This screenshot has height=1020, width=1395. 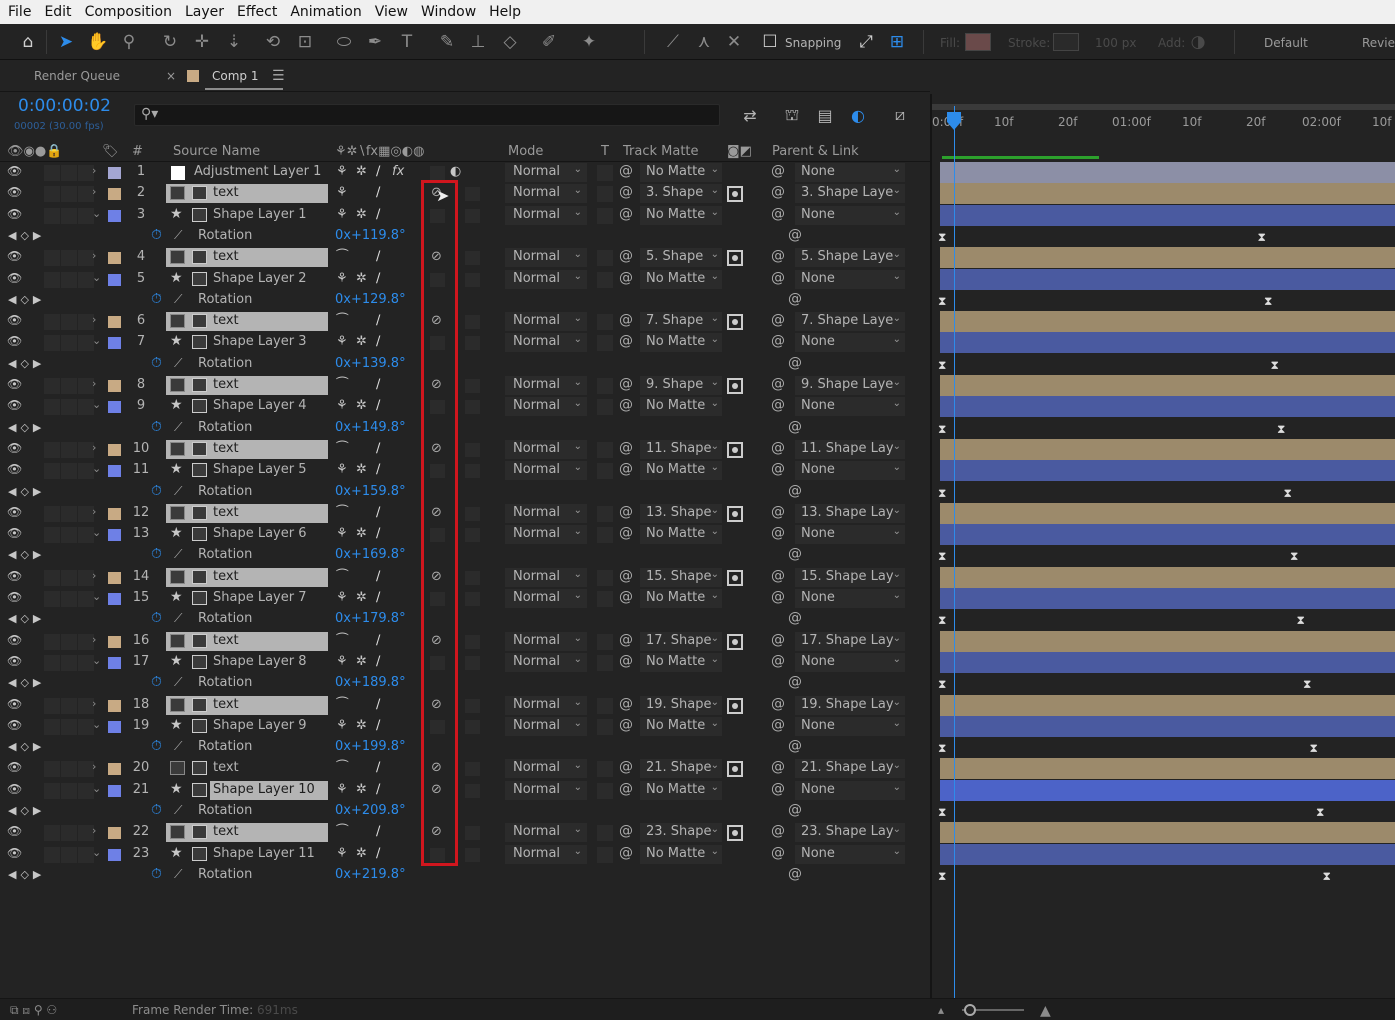 I want to click on status-icons: ⧉ ⧈ ⚲ ⚇, so click(x=33, y=1010).